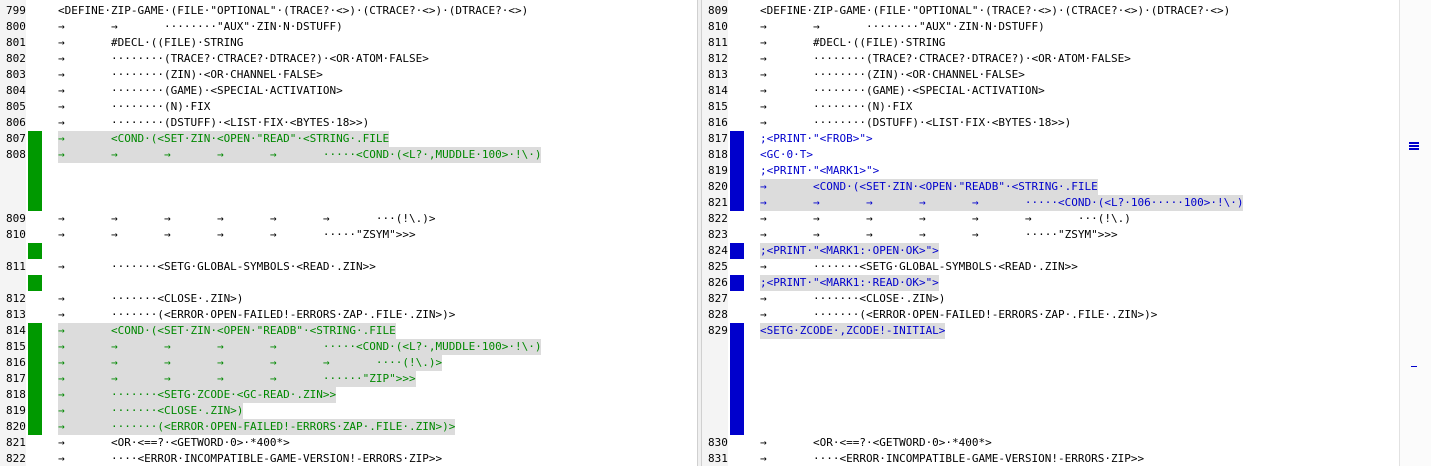  Describe the element at coordinates (1050, 75) in the screenshot. I see `right-code-line: 813 → ········(ZIN)·<OR·CHANNEL·FALSE>` at that location.